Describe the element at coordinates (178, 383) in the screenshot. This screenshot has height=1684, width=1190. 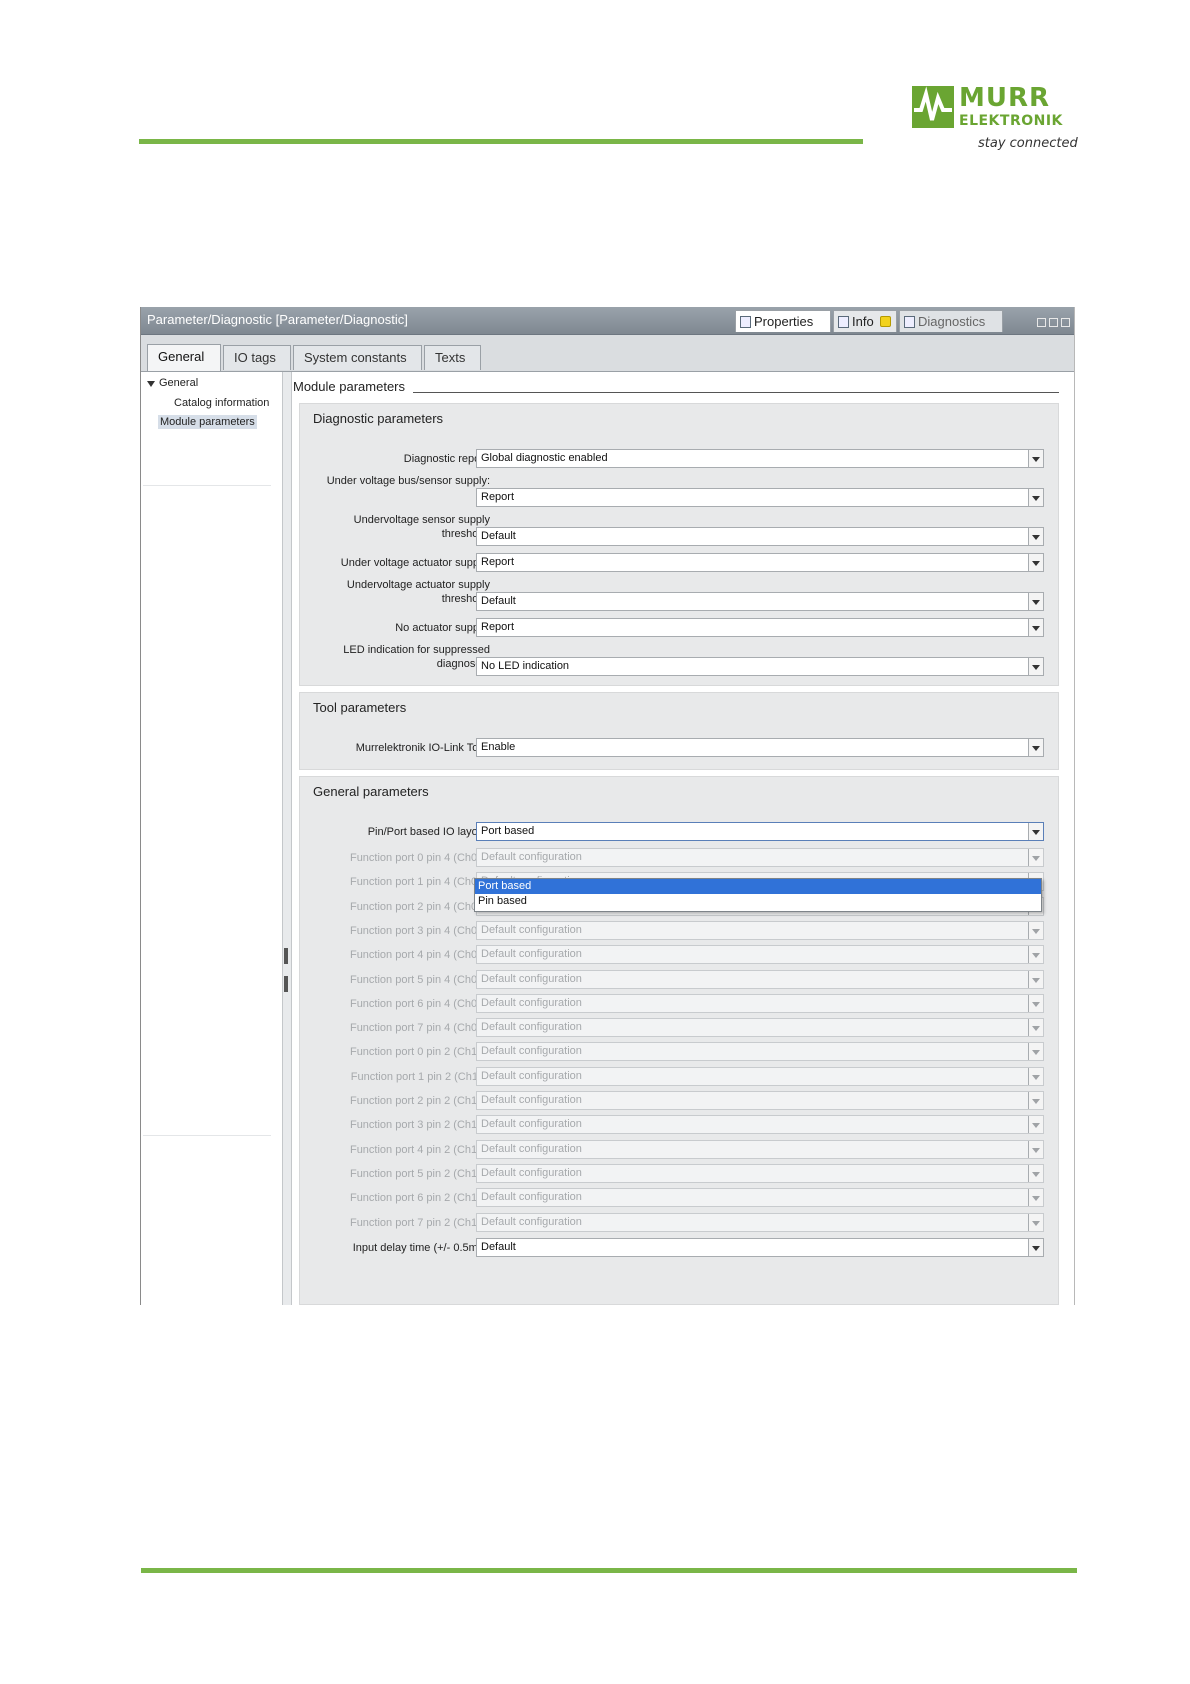
I see `nav-group-general: General` at that location.